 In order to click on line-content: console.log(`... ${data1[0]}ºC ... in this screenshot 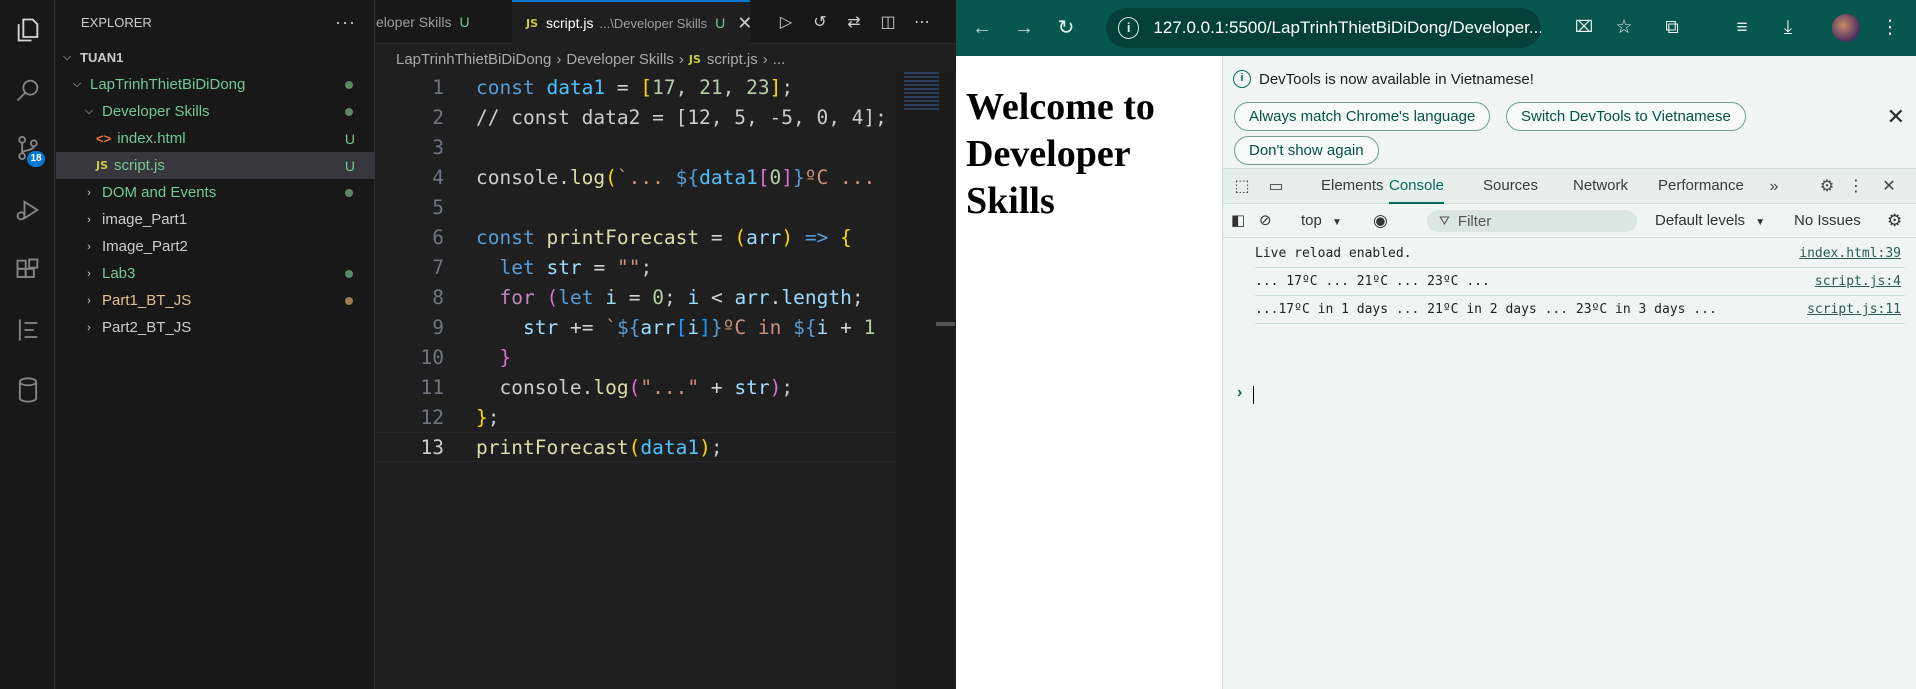, I will do `click(676, 177)`.